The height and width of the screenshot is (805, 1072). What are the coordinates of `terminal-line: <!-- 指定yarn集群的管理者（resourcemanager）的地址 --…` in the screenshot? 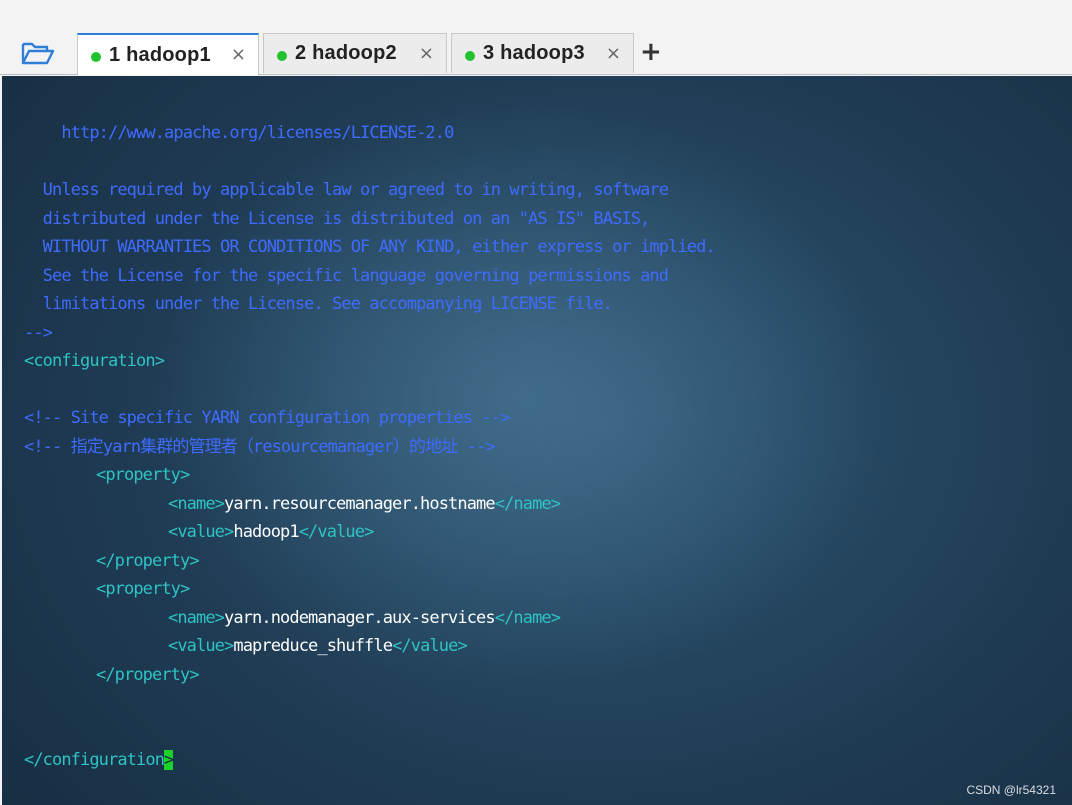 It's located at (260, 447).